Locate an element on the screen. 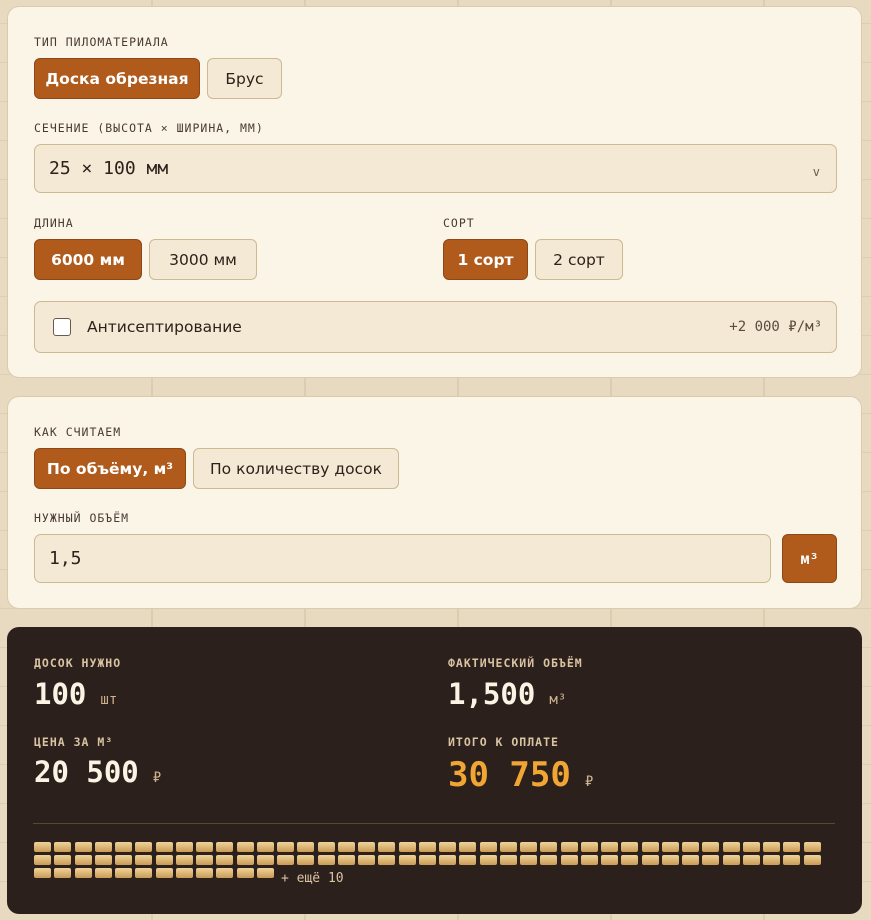 This screenshot has height=920, width=871. boards-needed-value: 100 шт is located at coordinates (75, 694).